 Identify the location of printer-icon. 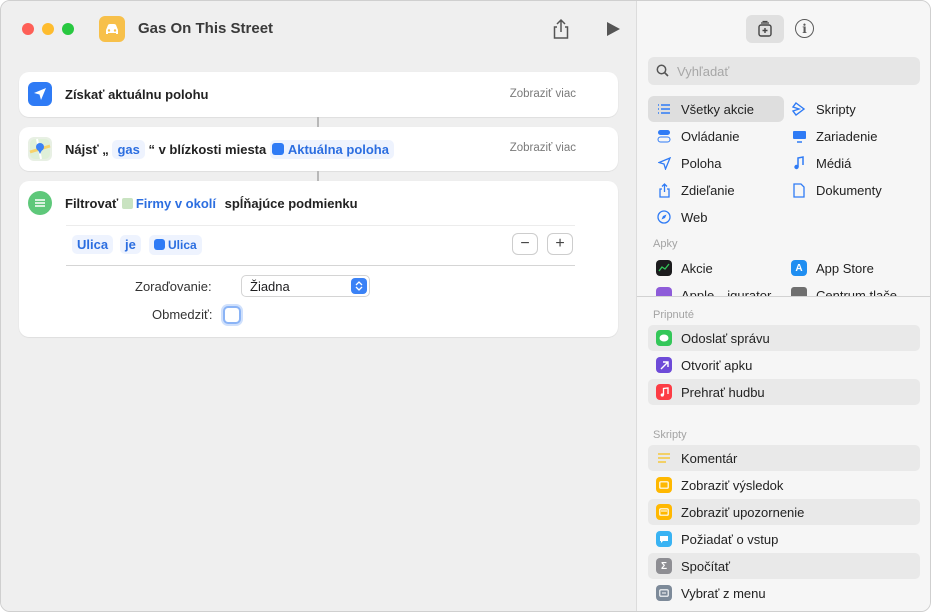
(799, 291).